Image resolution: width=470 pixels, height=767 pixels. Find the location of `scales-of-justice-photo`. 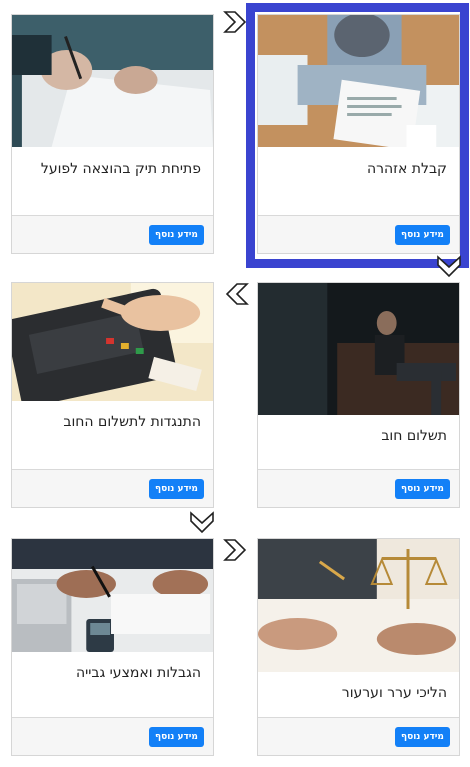

scales-of-justice-photo is located at coordinates (358, 605).